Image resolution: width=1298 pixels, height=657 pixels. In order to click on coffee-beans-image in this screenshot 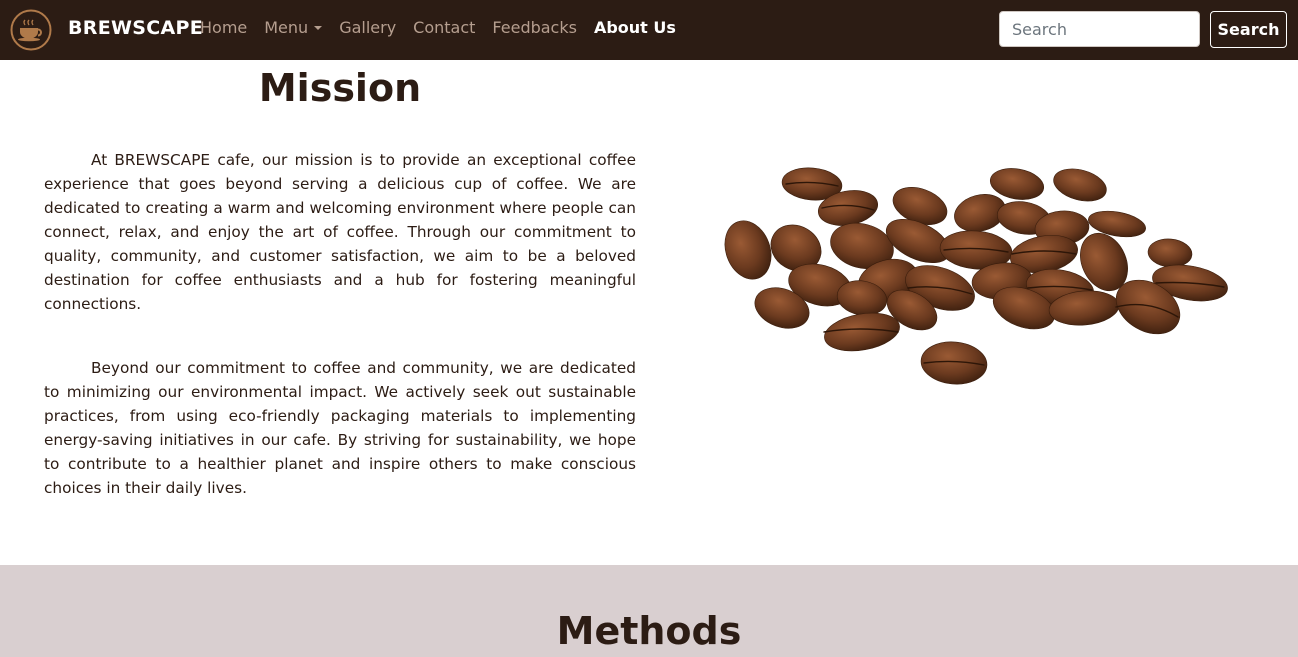, I will do `click(977, 278)`.